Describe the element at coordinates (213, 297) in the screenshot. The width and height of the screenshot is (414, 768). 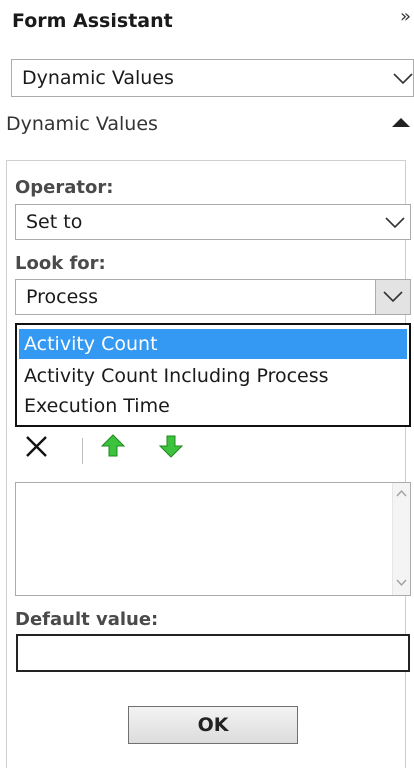
I see `look-for-dropdown: Process` at that location.